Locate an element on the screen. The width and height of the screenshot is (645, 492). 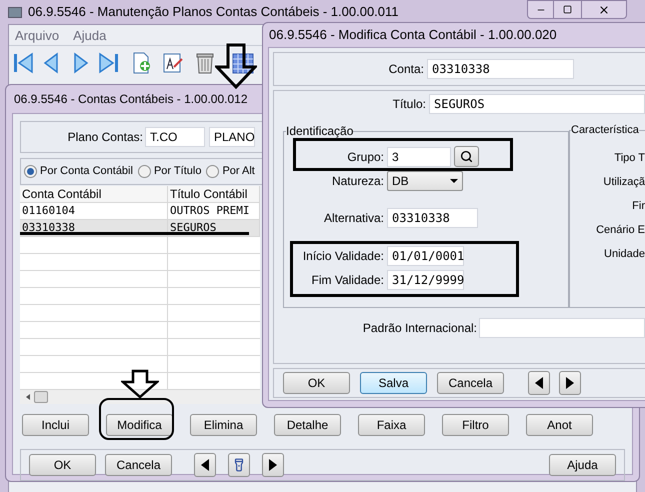
text-field: SEGUROS is located at coordinates (537, 104).